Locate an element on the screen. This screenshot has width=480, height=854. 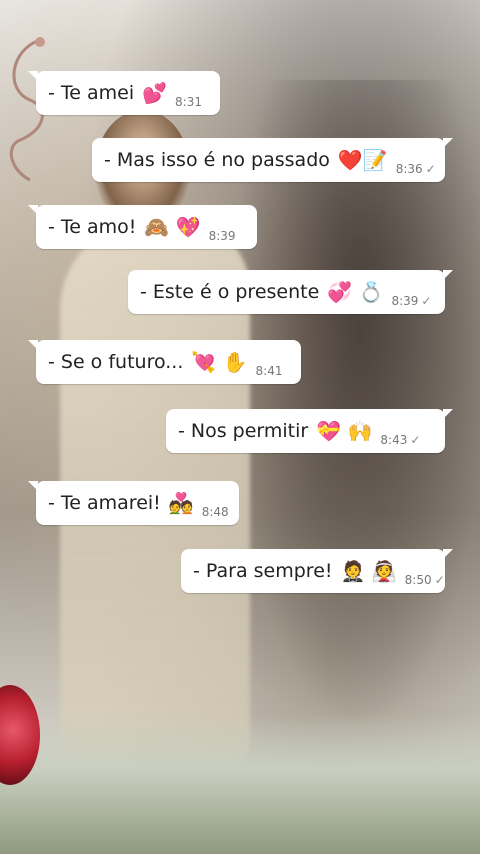
message-text: - Nos permitir is located at coordinates (243, 431).